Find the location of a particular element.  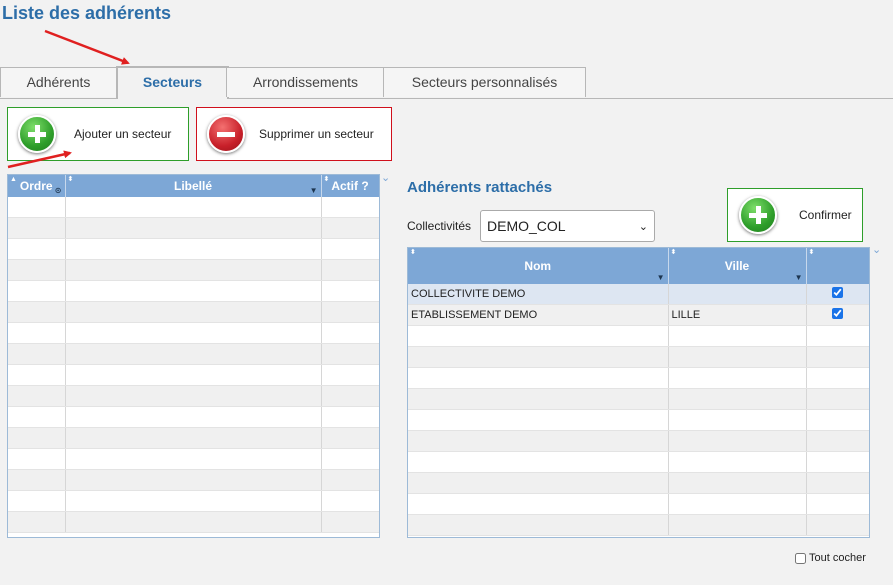

column-header-check: ⬍ is located at coordinates (837, 266).